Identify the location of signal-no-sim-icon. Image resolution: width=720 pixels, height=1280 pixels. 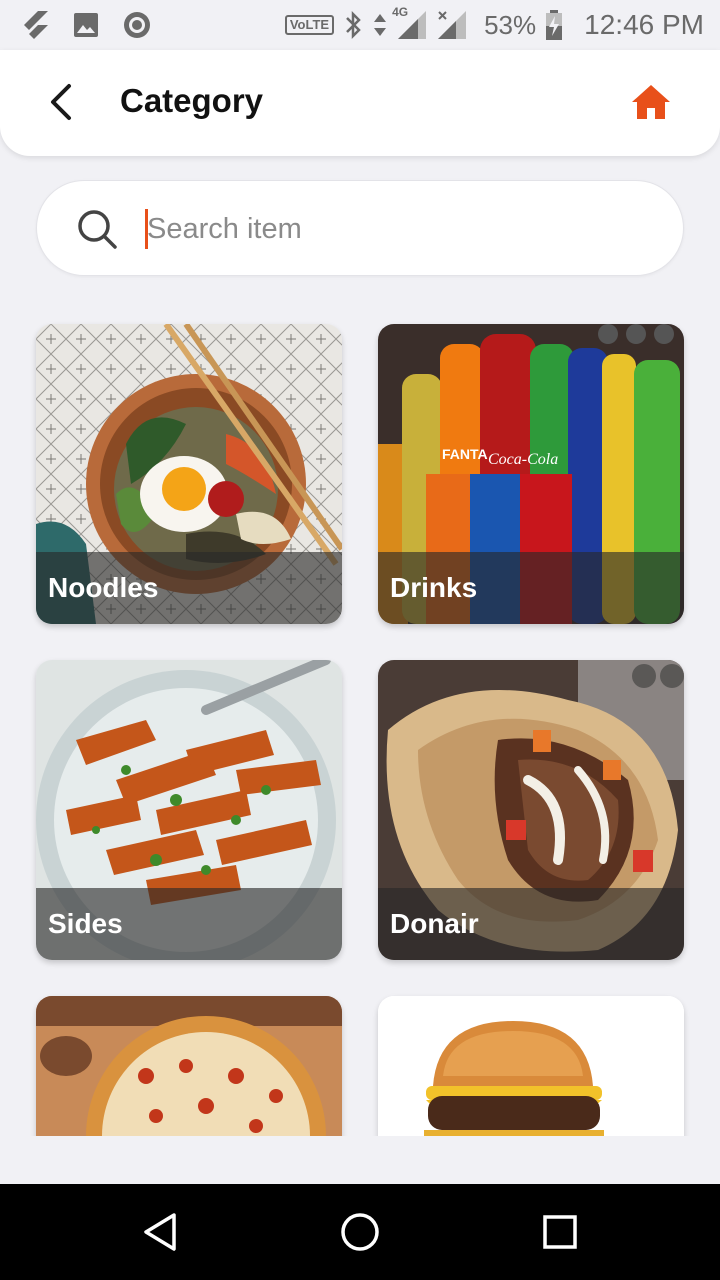
(452, 25).